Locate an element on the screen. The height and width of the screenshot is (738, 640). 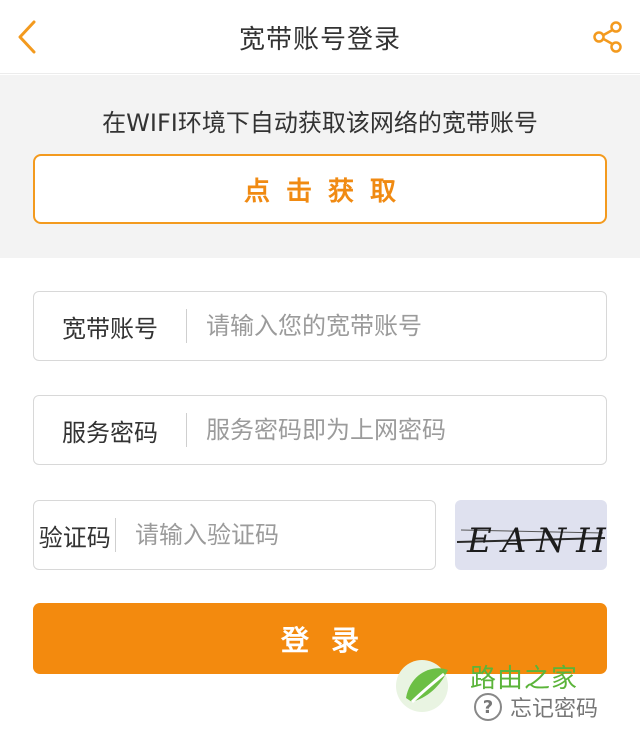
captcha-image: EANH is located at coordinates (531, 535).